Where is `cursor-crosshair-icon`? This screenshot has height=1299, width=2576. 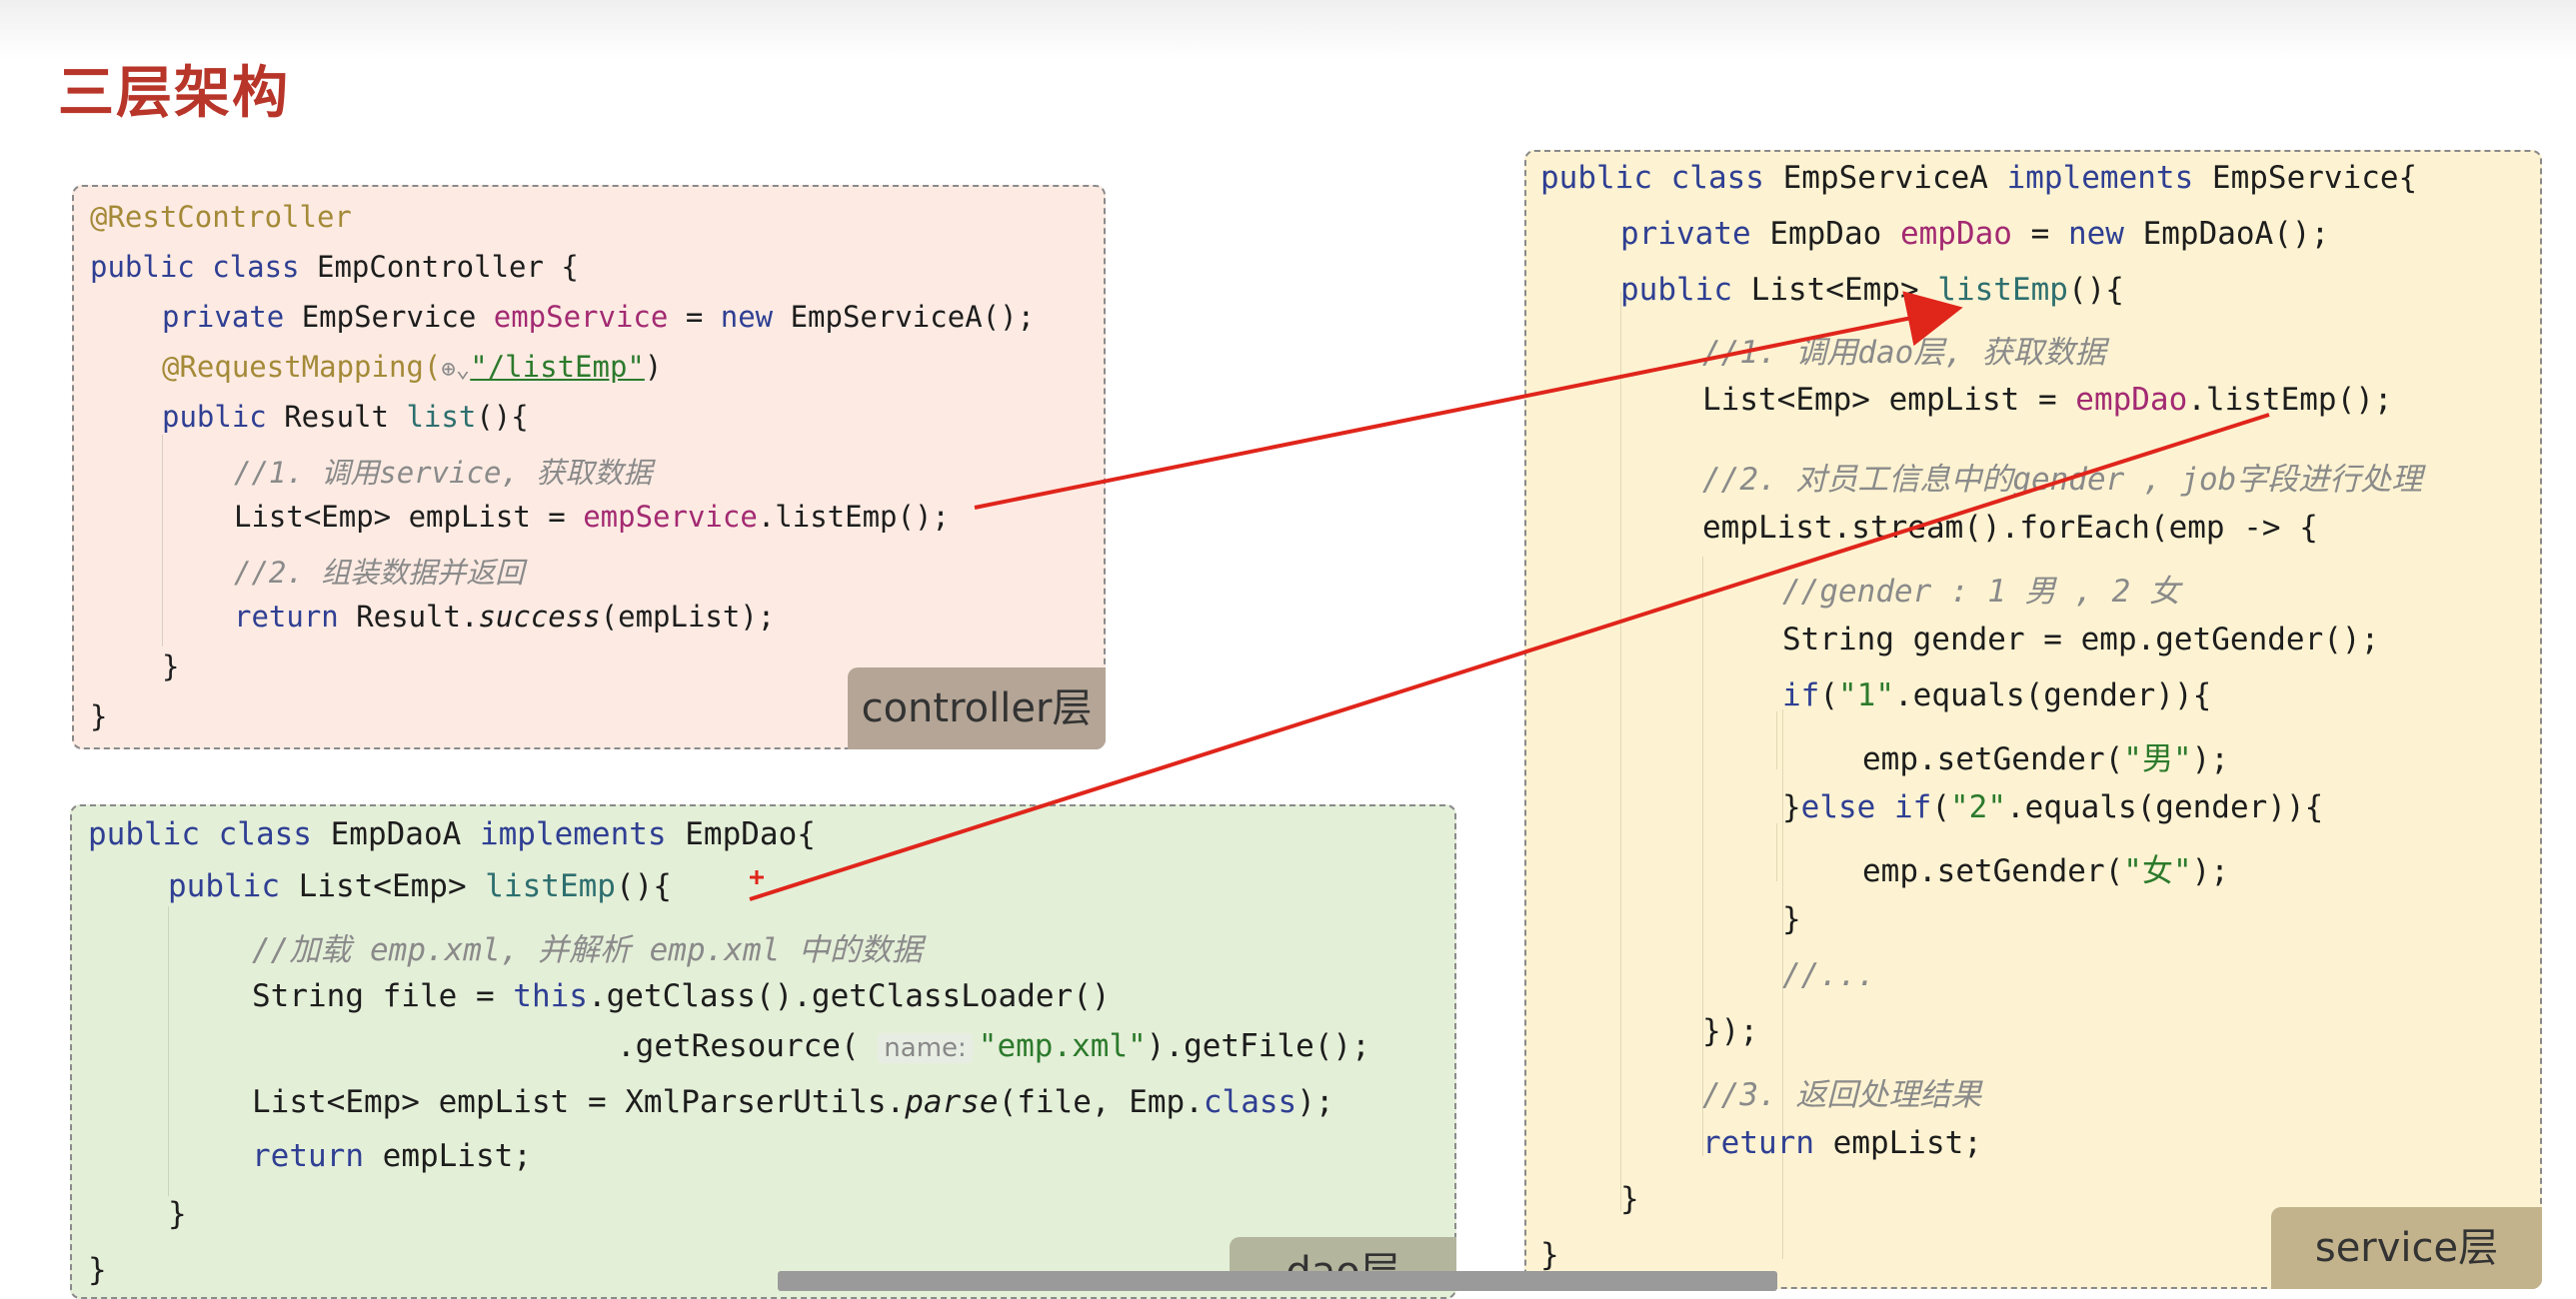 cursor-crosshair-icon is located at coordinates (757, 877).